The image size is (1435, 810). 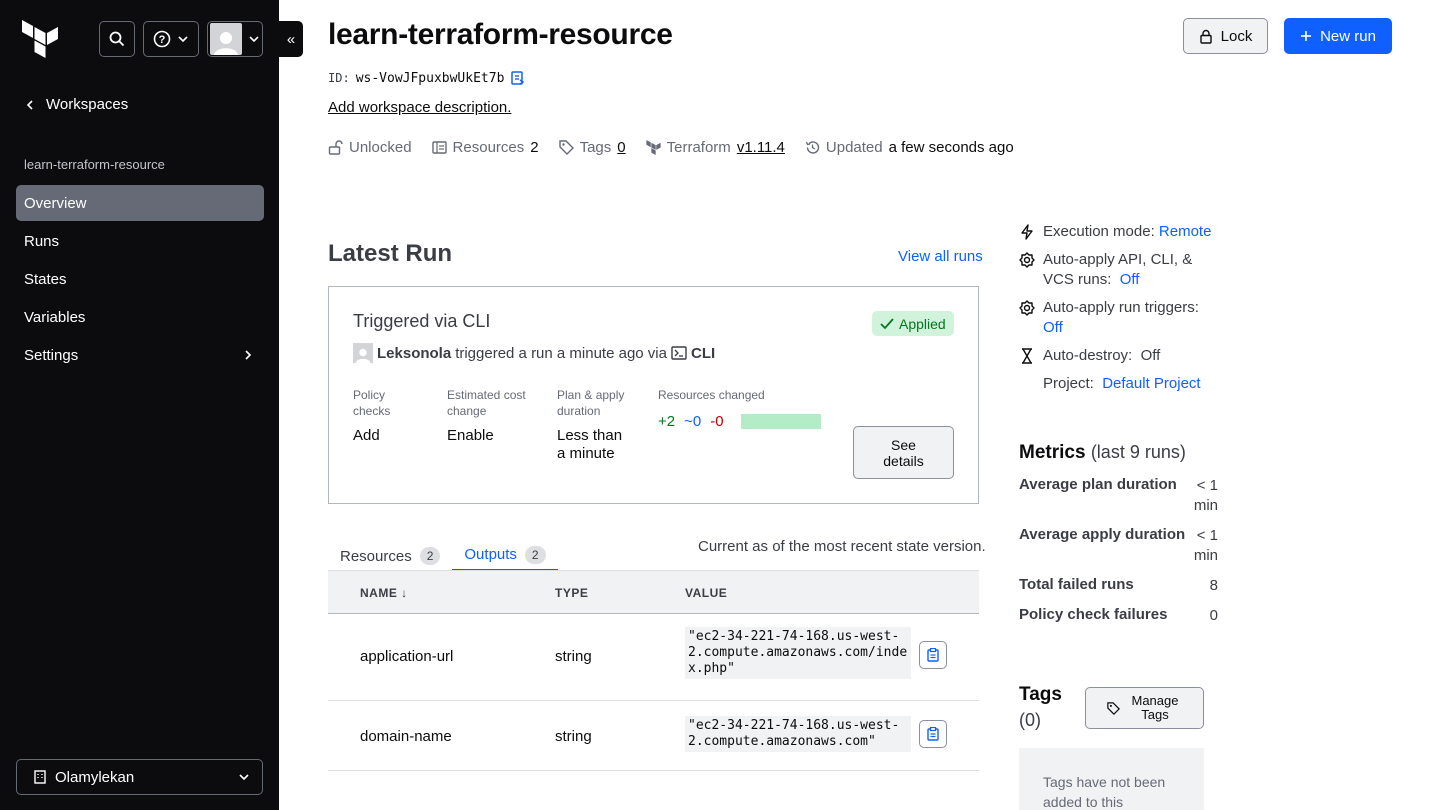 I want to click on lock-button: Lock, so click(x=1225, y=36).